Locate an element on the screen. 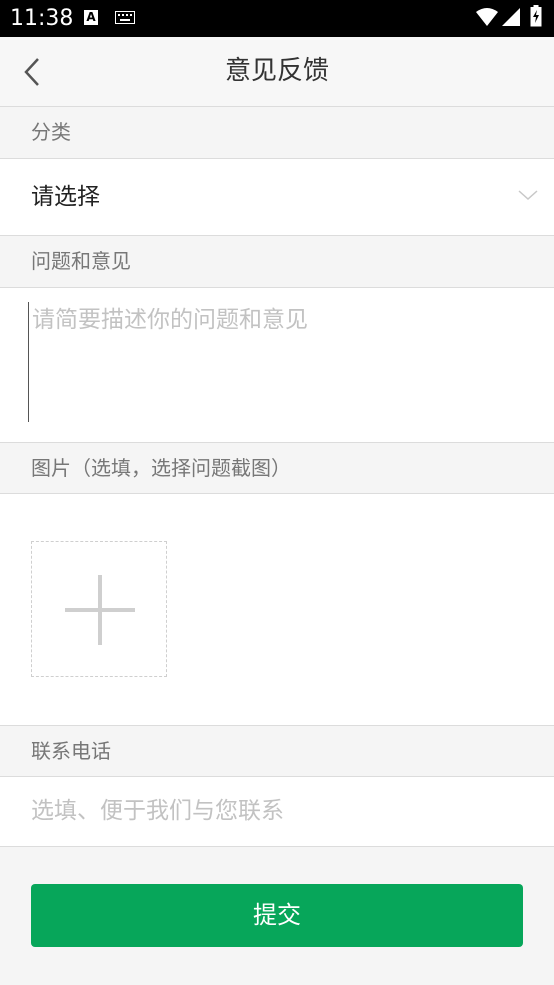 This screenshot has width=554, height=985. status-time: 11:38 is located at coordinates (42, 18).